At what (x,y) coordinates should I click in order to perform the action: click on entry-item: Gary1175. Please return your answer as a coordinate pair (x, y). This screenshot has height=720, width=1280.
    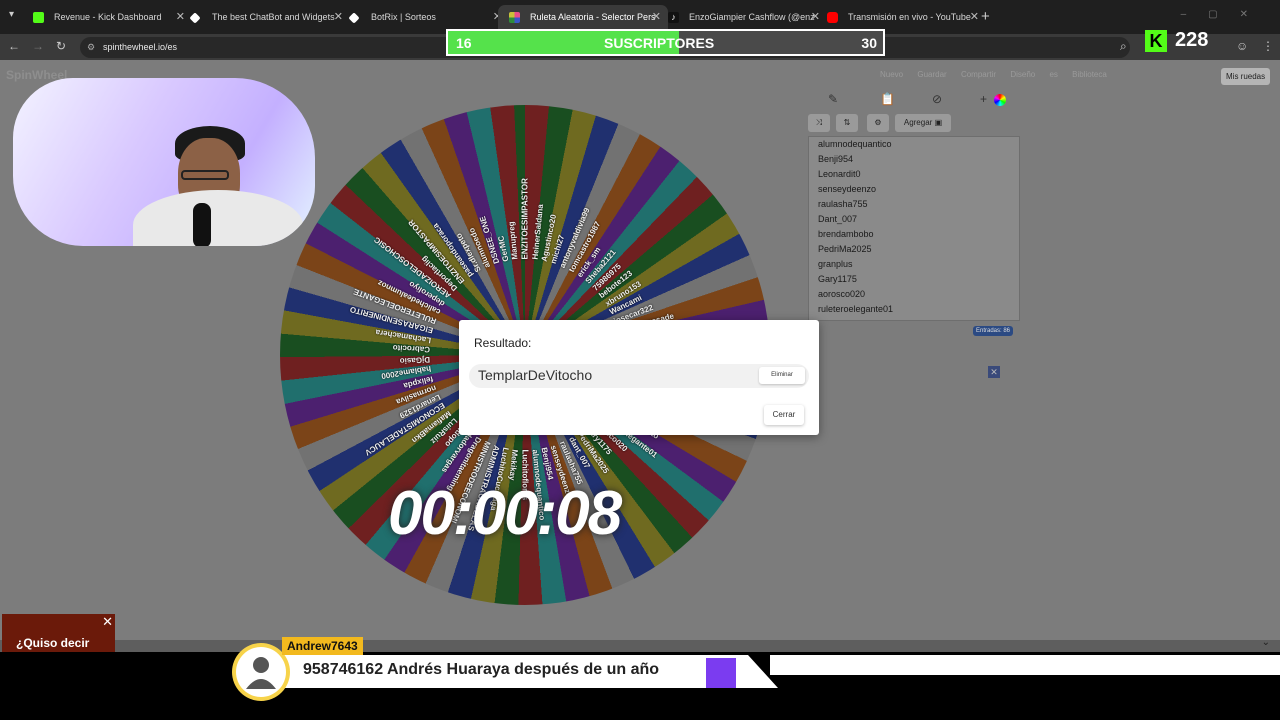
    Looking at the image, I should click on (914, 279).